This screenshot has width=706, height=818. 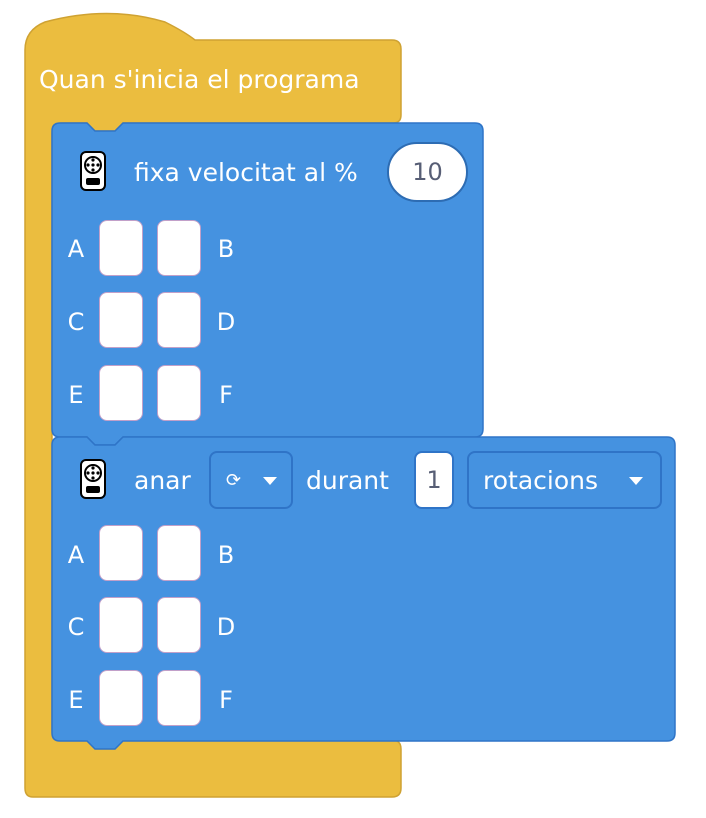 I want to click on speed-block-label: fixa velocitat al %, so click(x=246, y=172).